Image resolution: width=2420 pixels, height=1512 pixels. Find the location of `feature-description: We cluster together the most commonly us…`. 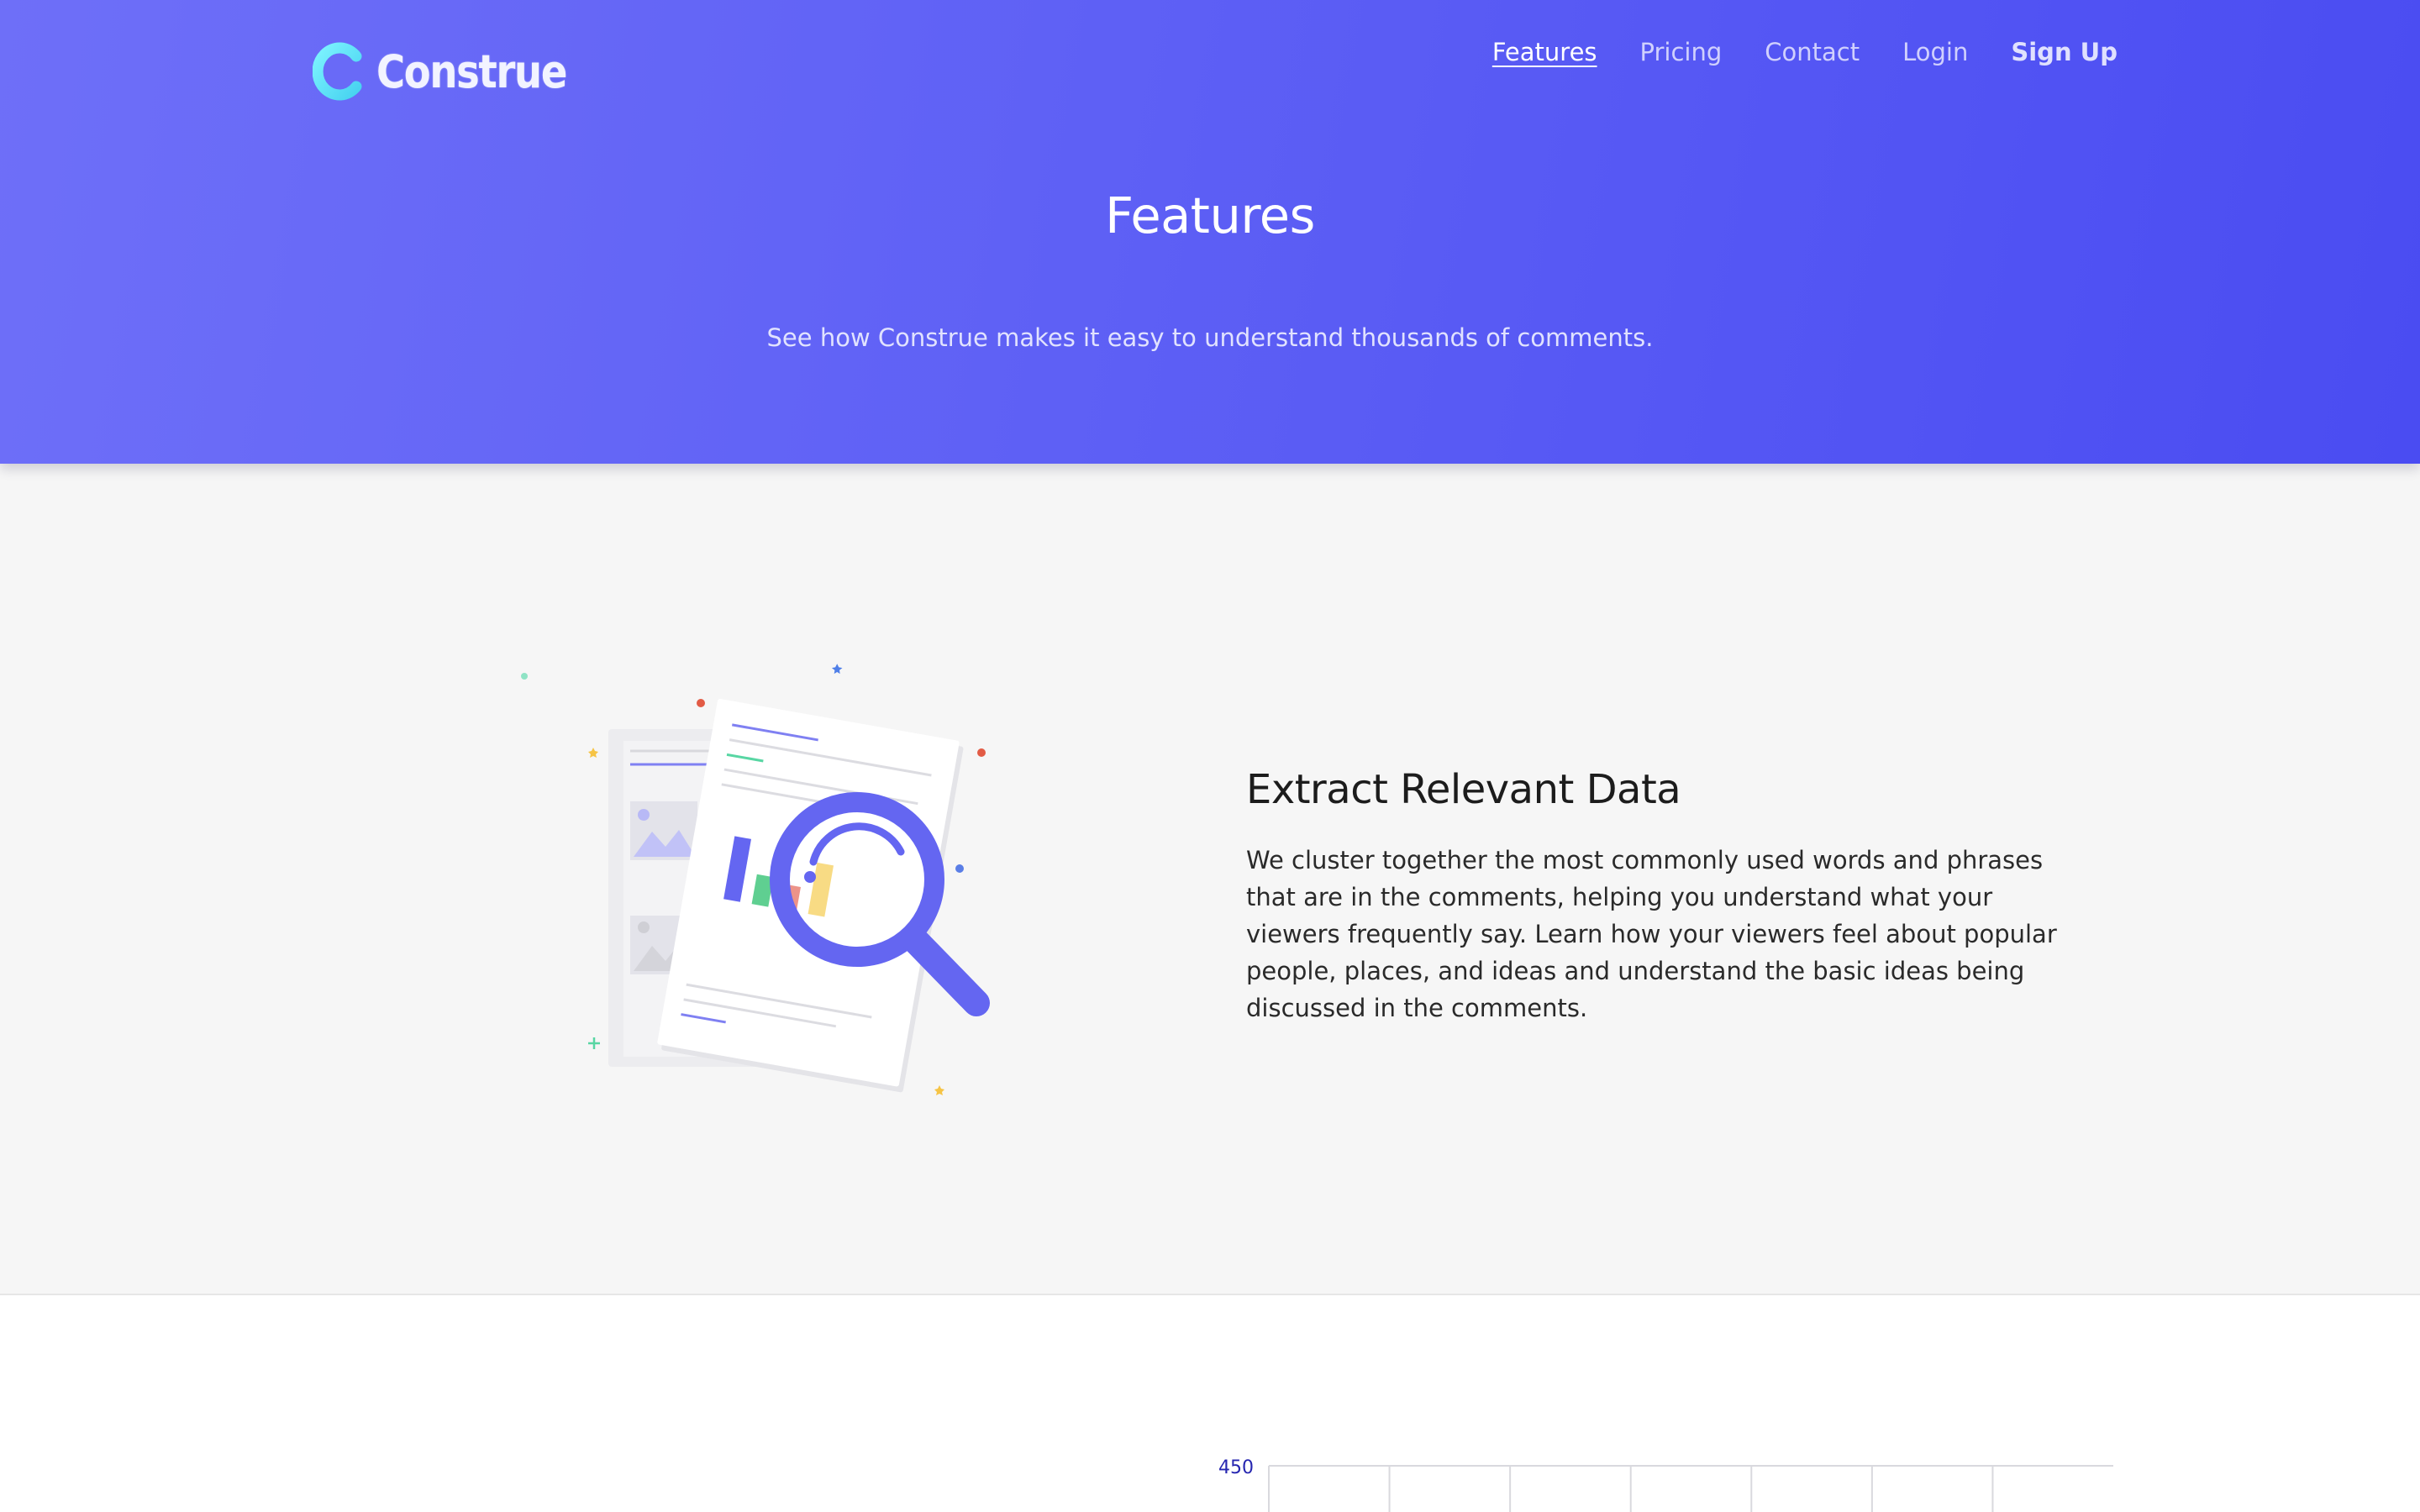

feature-description: We cluster together the most commonly us… is located at coordinates (1651, 934).